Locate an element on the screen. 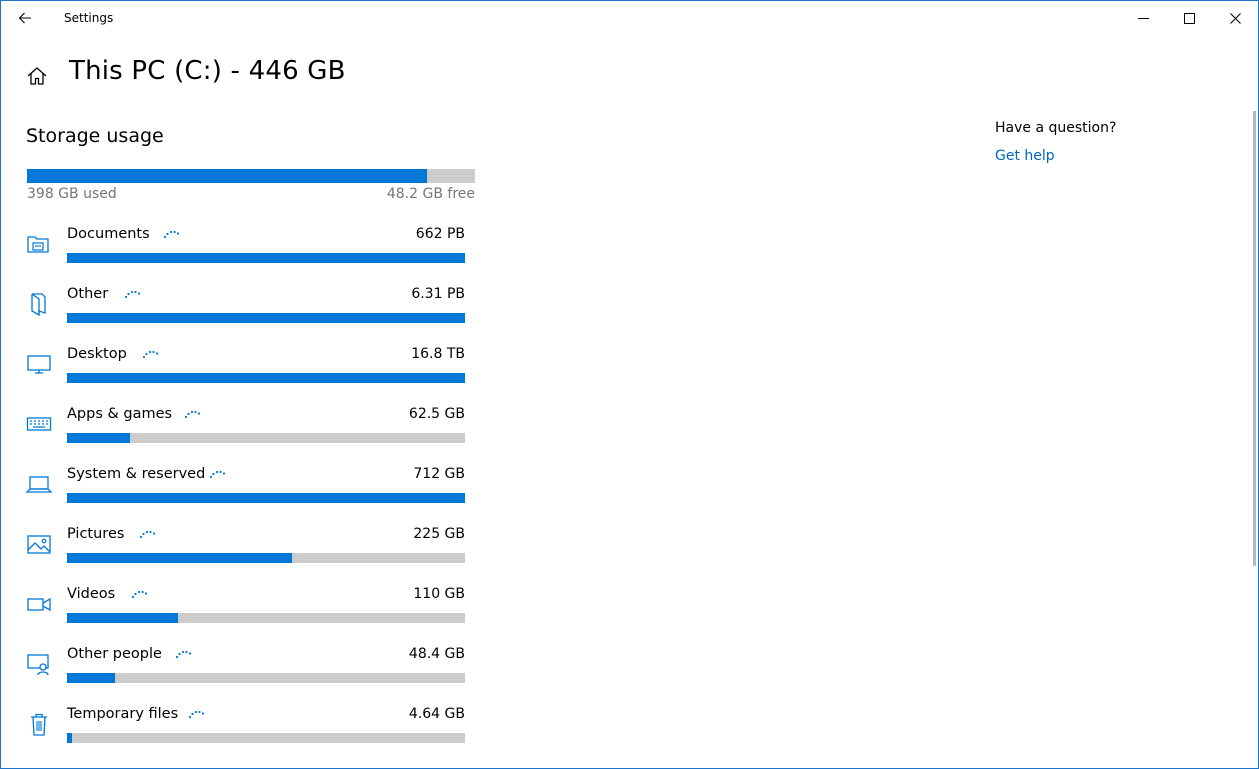 This screenshot has height=769, width=1259. close-icon is located at coordinates (1235, 18).